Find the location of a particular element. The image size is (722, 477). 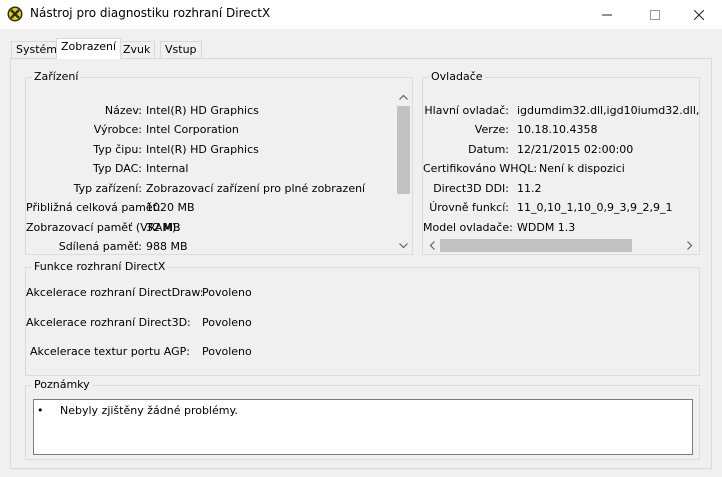

device-row-label: Typ DAC: is located at coordinates (117, 168).